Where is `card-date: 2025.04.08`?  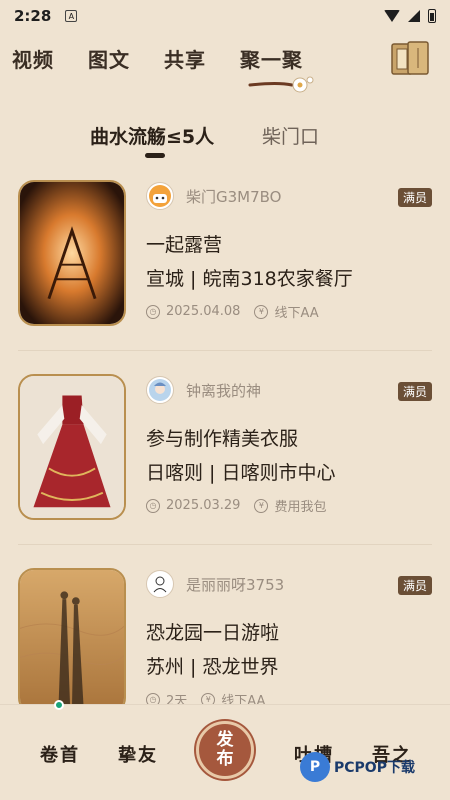
card-date: 2025.04.08 is located at coordinates (203, 311).